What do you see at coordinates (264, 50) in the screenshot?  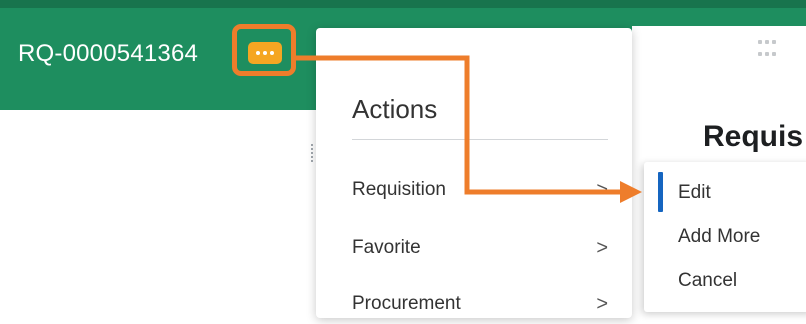 I see `callout-highlight-box` at bounding box center [264, 50].